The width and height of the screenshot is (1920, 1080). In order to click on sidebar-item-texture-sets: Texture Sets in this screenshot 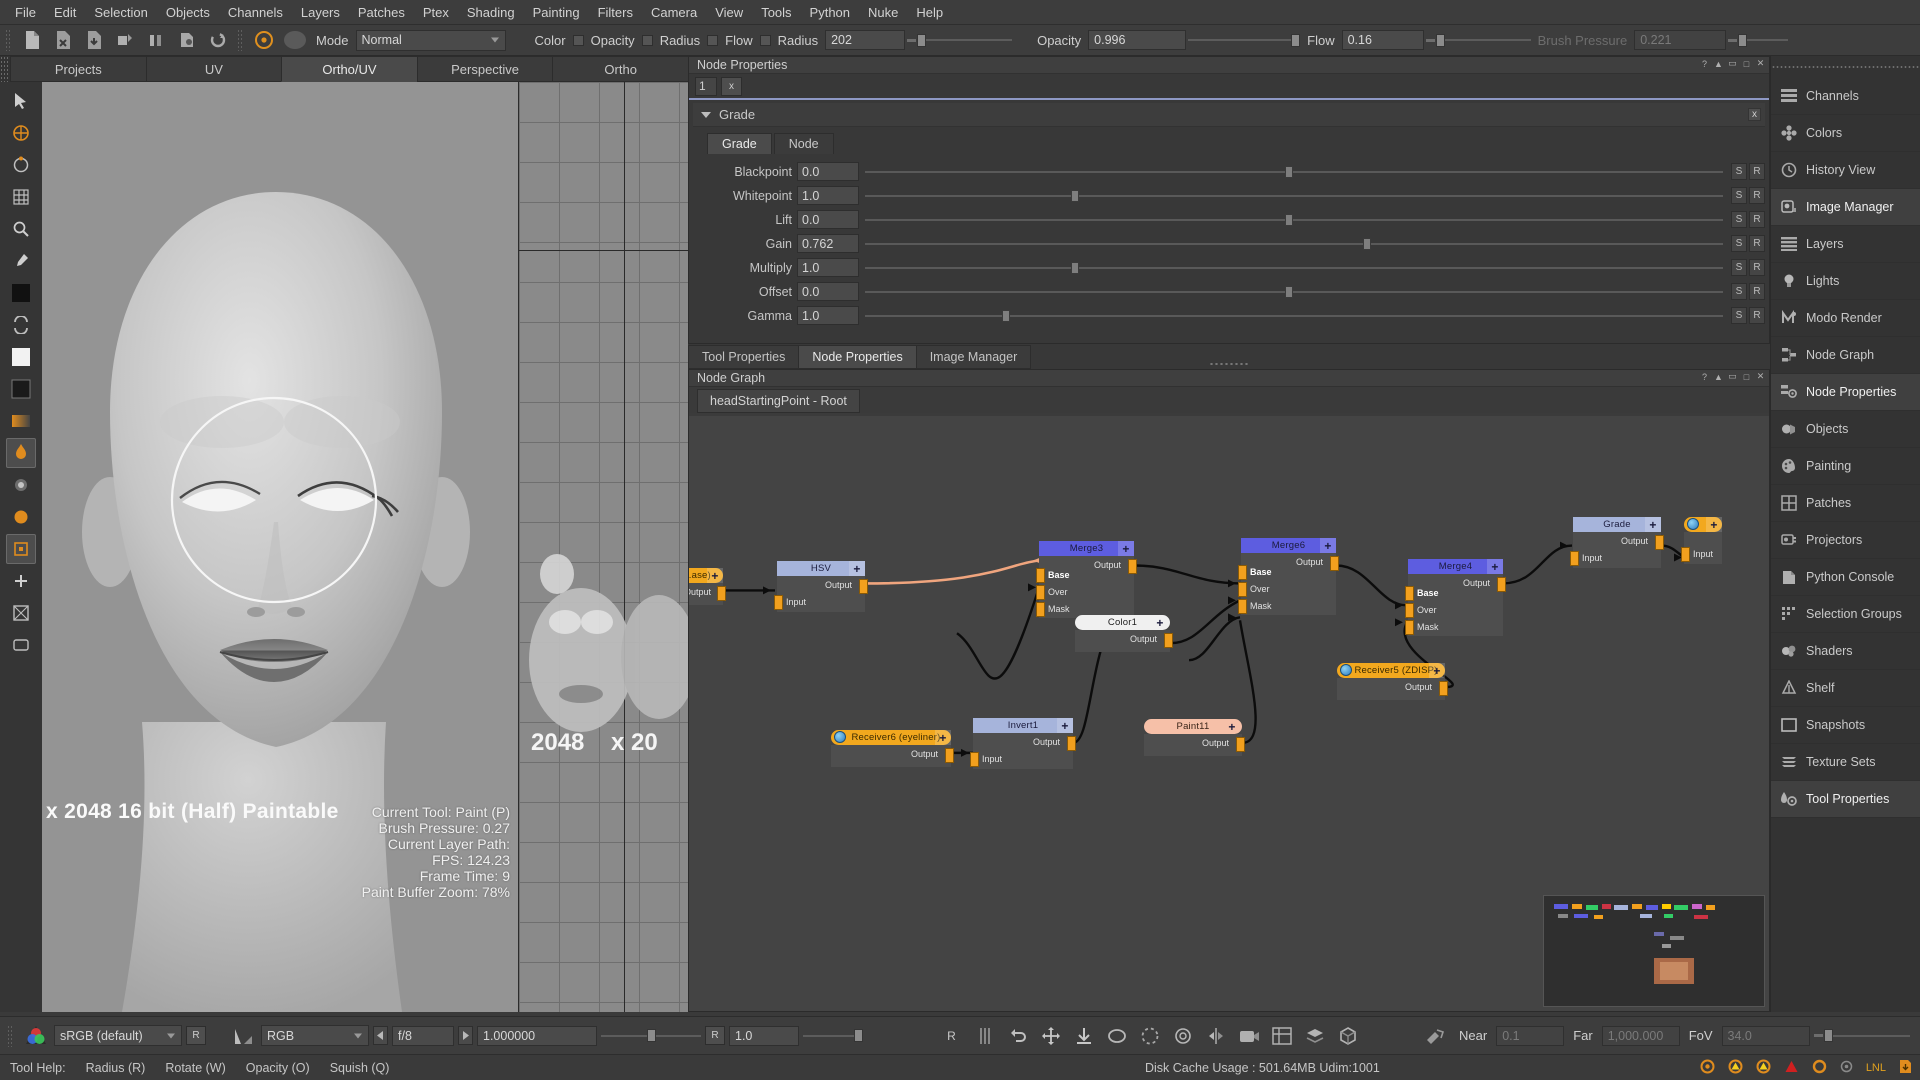, I will do `click(1845, 762)`.